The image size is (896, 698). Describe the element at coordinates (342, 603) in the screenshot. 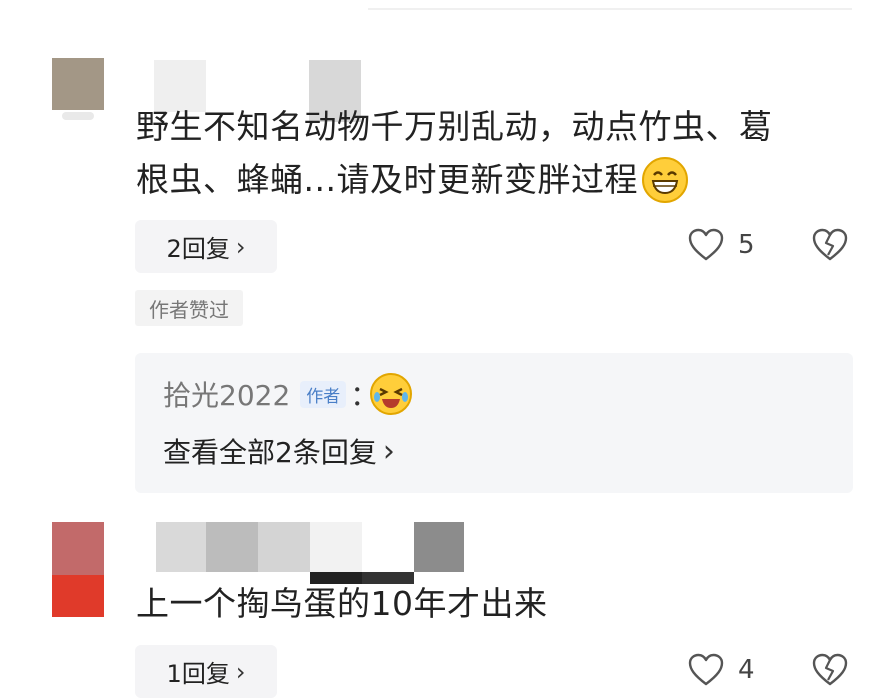

I see `comment-text: 上一个掏鸟蛋的10年才出来` at that location.